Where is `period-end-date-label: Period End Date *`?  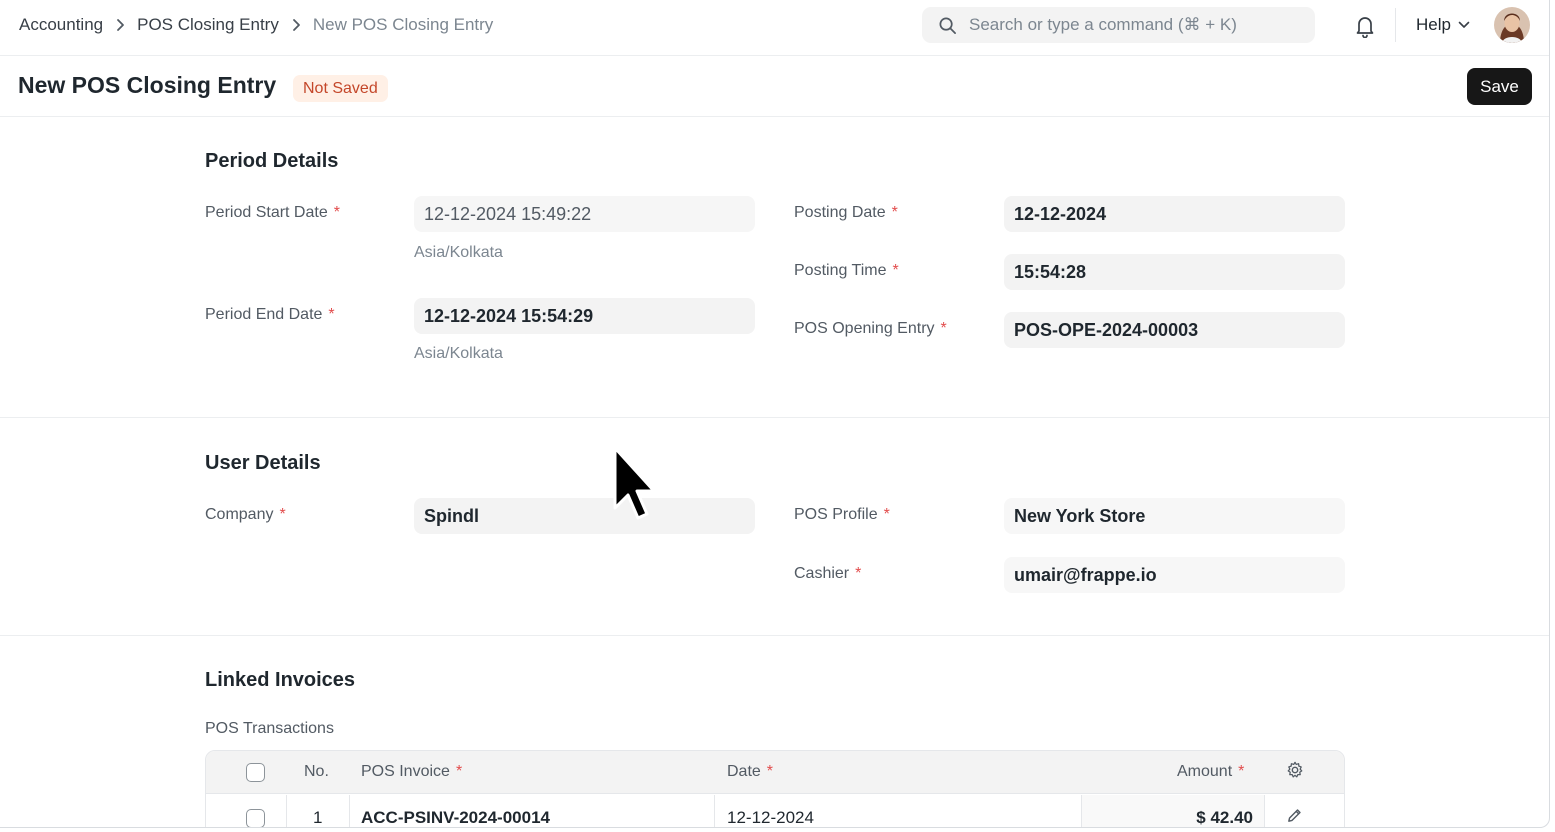 period-end-date-label: Period End Date * is located at coordinates (270, 315).